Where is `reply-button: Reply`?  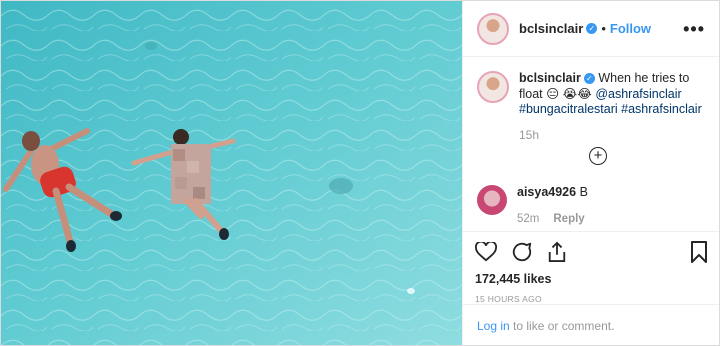
reply-button: Reply is located at coordinates (568, 219).